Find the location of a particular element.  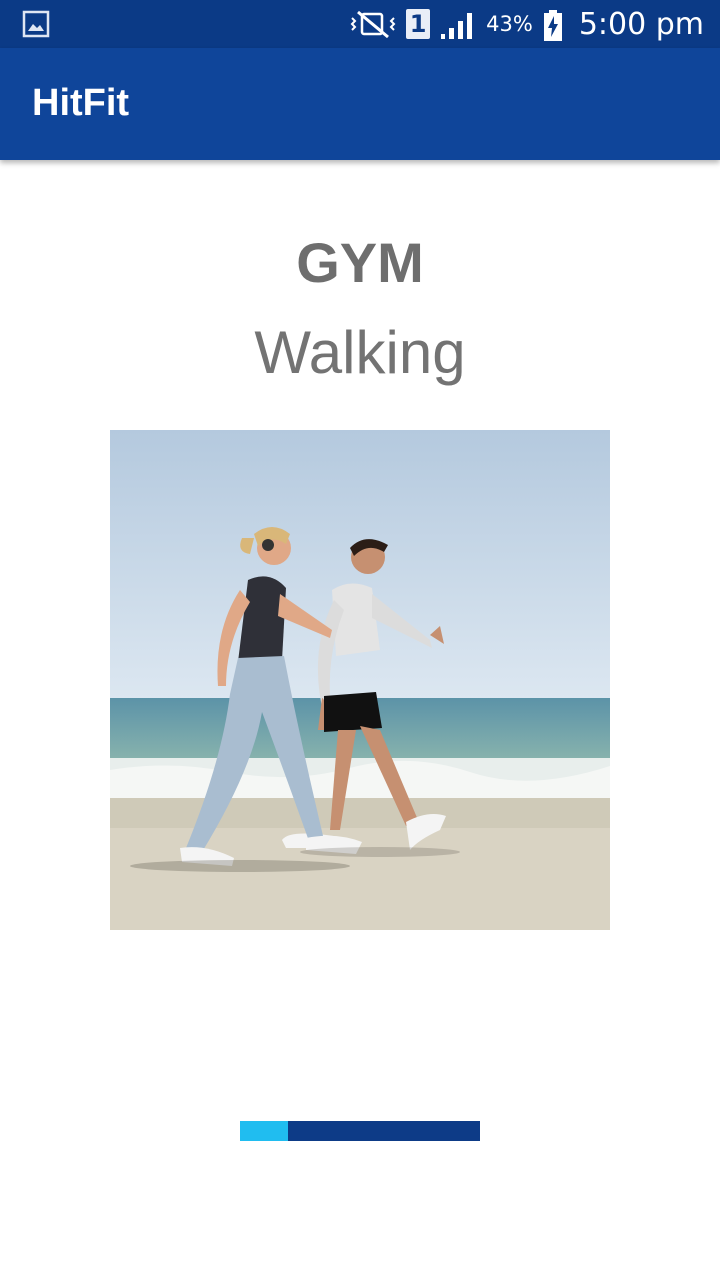

gallery-notification-icon is located at coordinates (36, 24).